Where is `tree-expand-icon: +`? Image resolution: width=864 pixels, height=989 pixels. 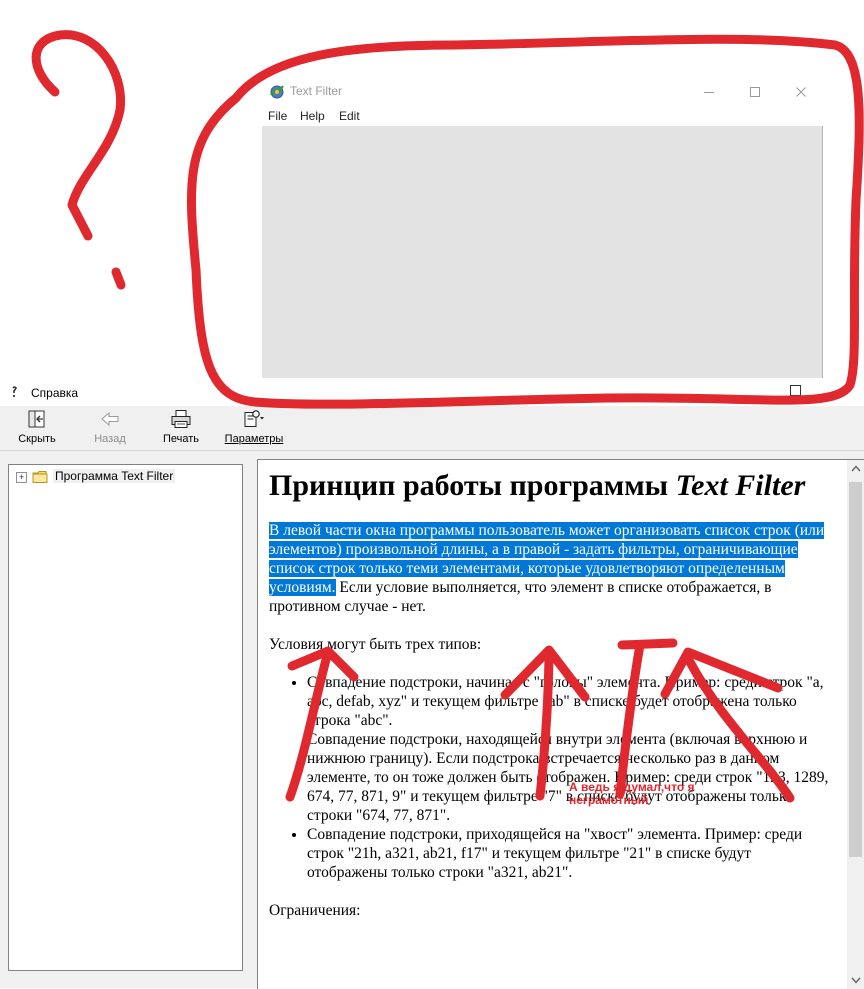
tree-expand-icon: + is located at coordinates (21, 477).